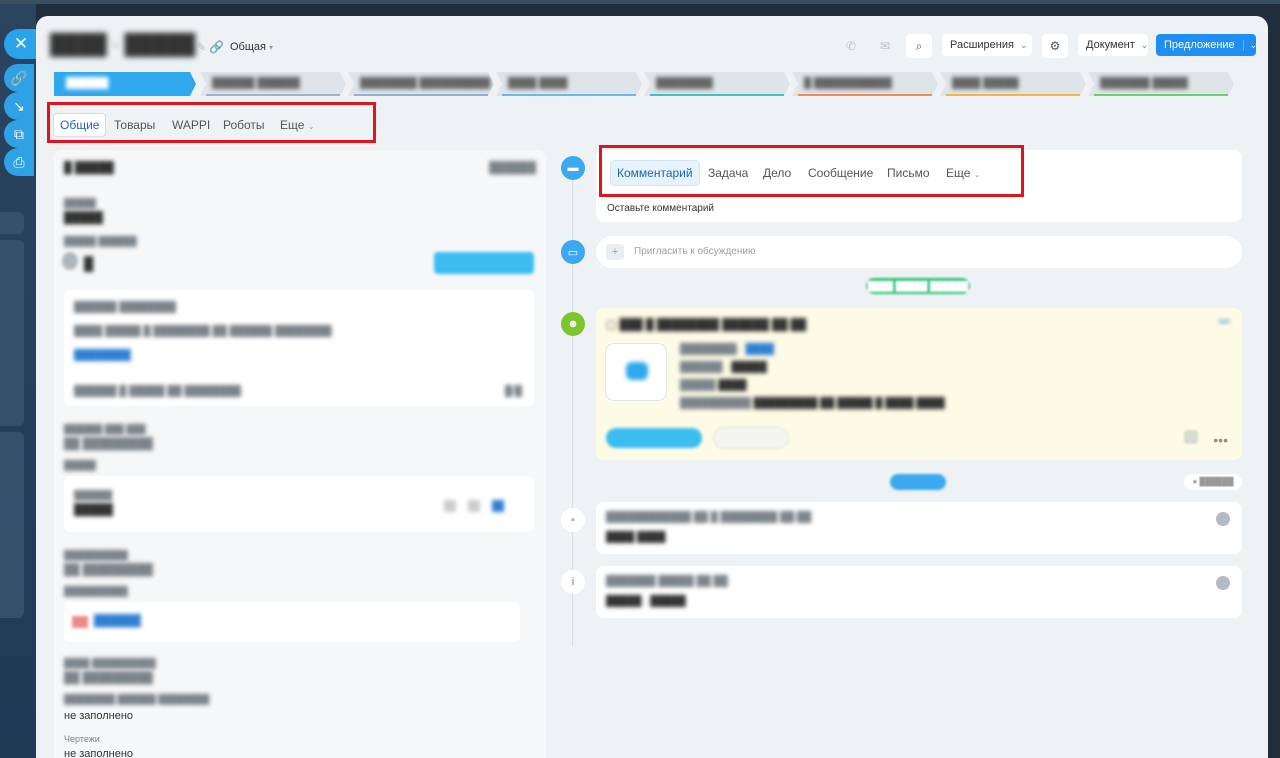 The height and width of the screenshot is (758, 1280). What do you see at coordinates (615, 252) in the screenshot?
I see `add-participant-icon: +` at bounding box center [615, 252].